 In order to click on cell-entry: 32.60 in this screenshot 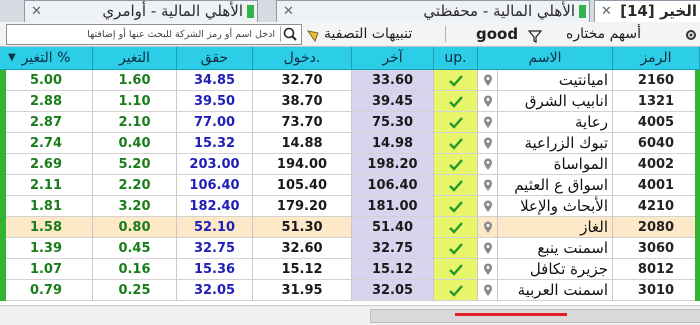, I will do `click(302, 248)`.